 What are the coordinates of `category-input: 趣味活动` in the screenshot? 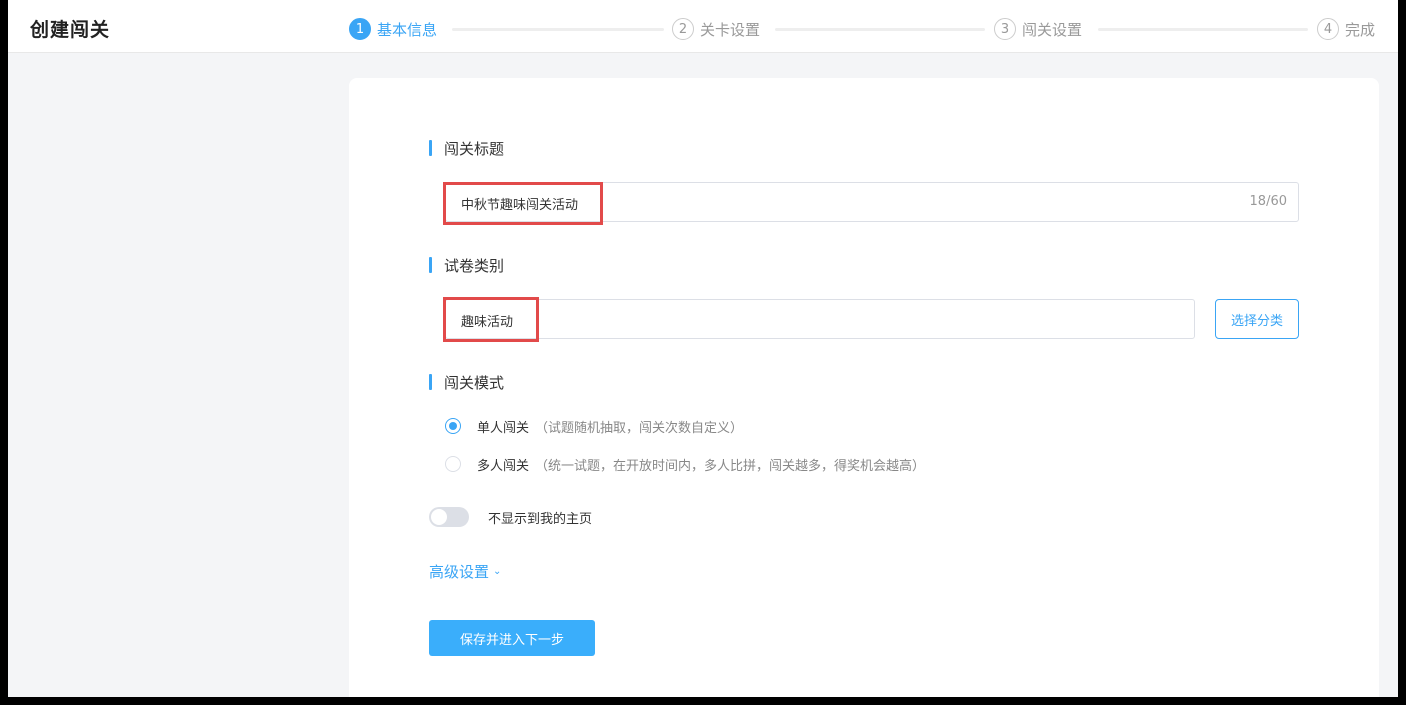 It's located at (820, 319).